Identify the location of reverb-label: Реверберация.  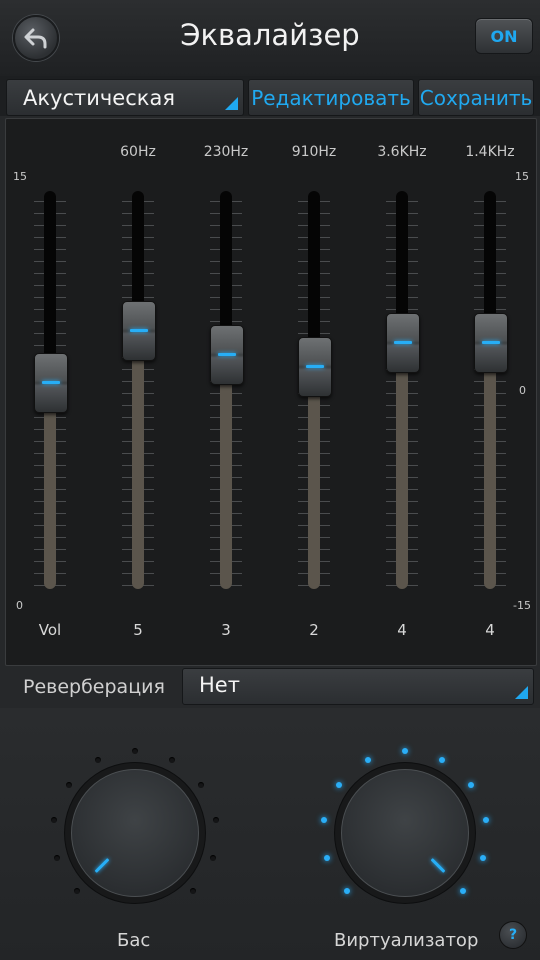
(94, 687).